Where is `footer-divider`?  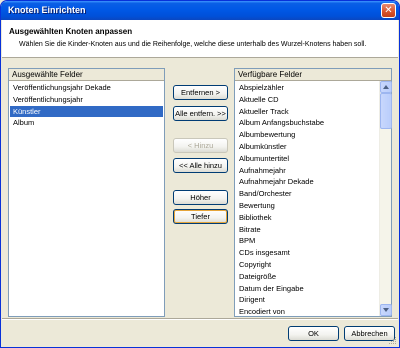
footer-divider is located at coordinates (200, 319).